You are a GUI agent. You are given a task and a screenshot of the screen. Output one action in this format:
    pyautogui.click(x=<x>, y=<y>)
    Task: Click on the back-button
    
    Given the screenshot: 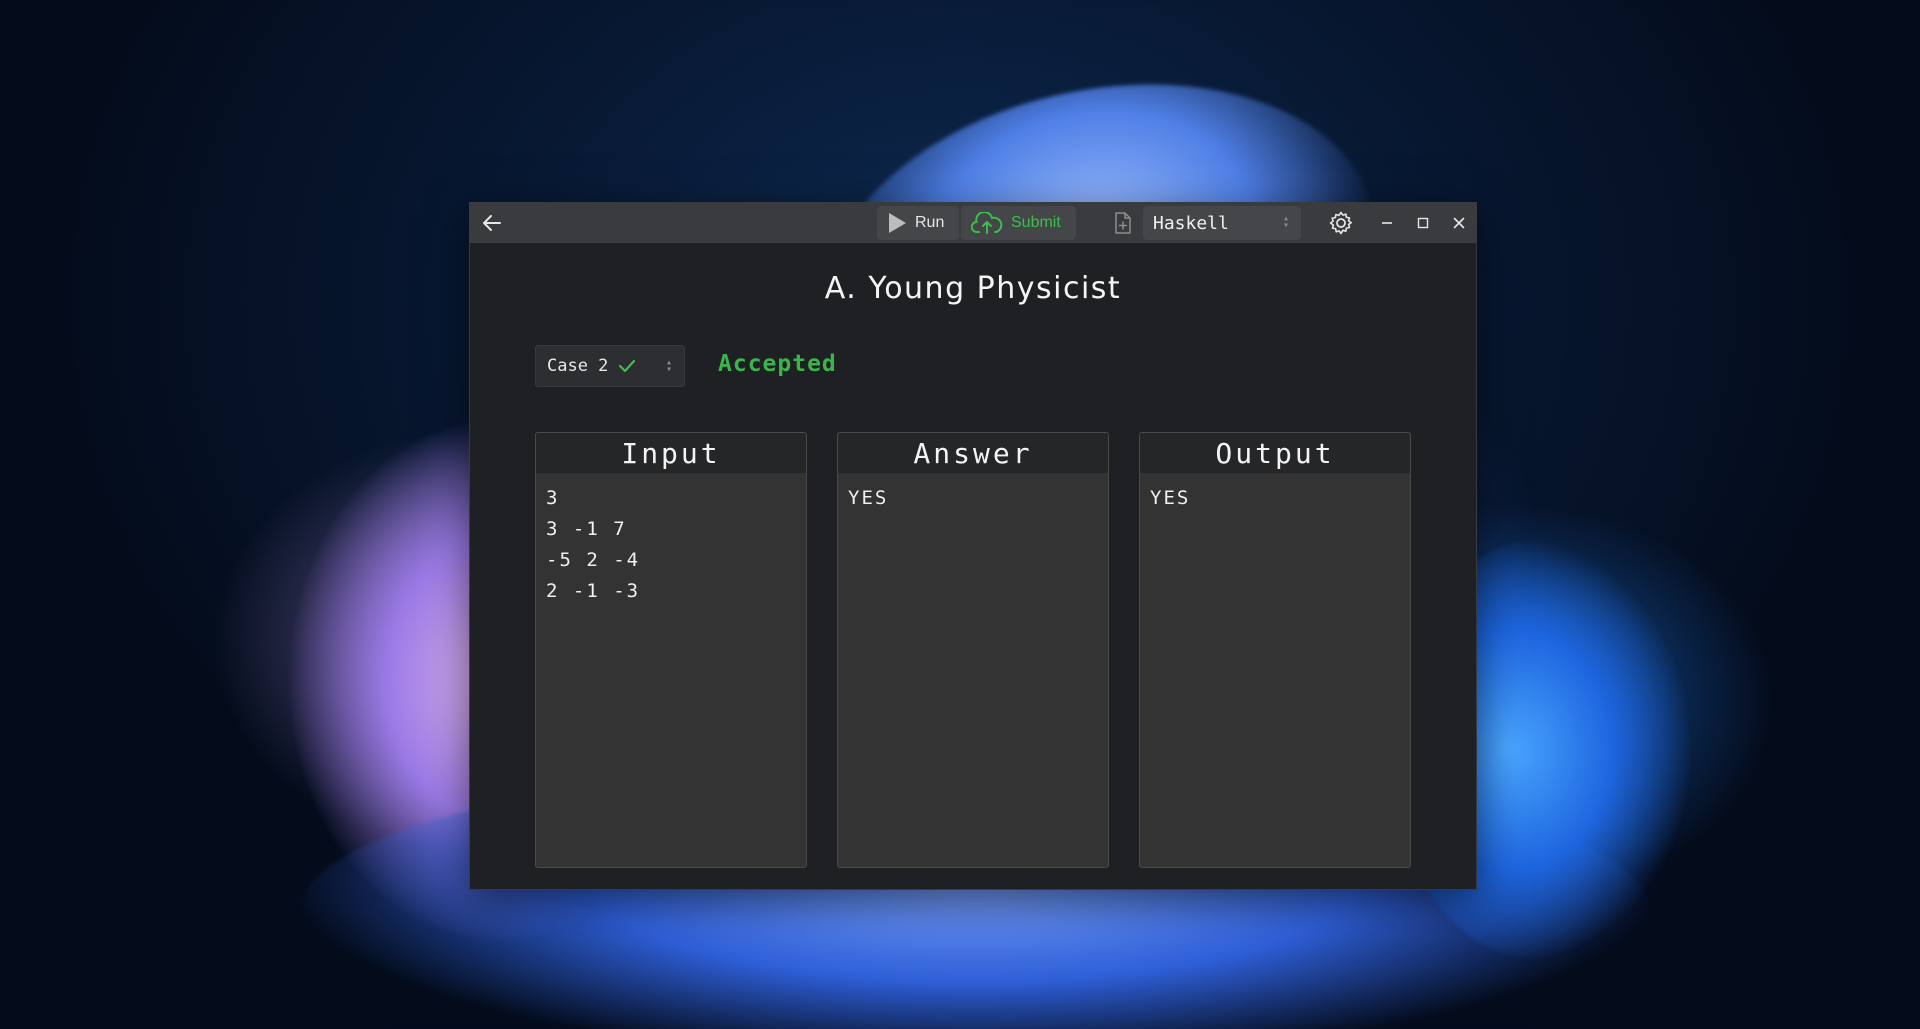 What is the action you would take?
    pyautogui.click(x=492, y=223)
    